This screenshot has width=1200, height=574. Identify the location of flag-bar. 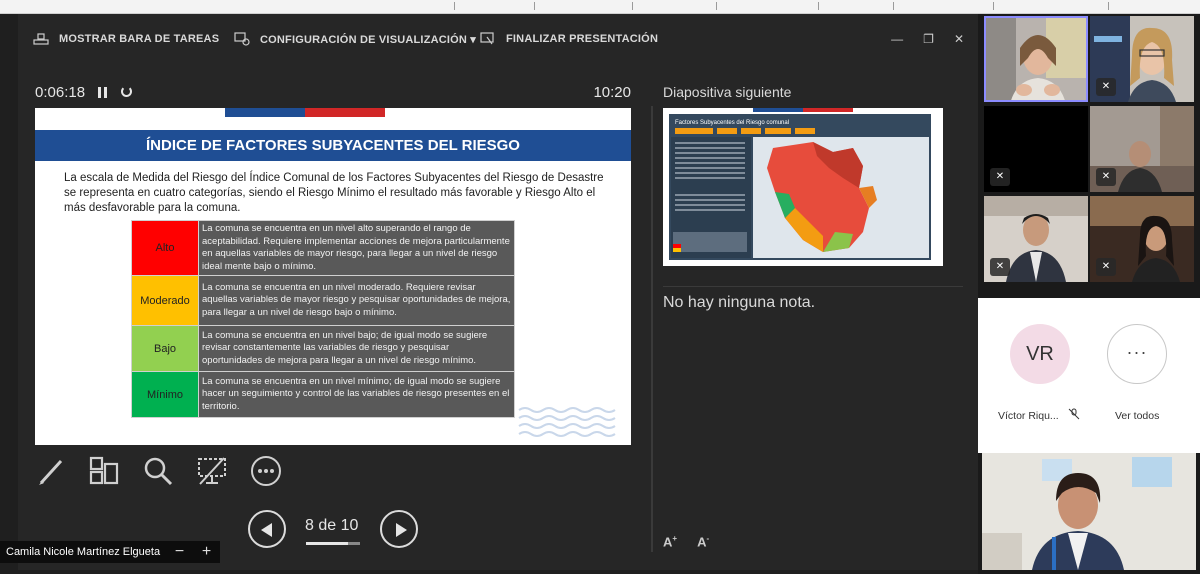
(305, 112).